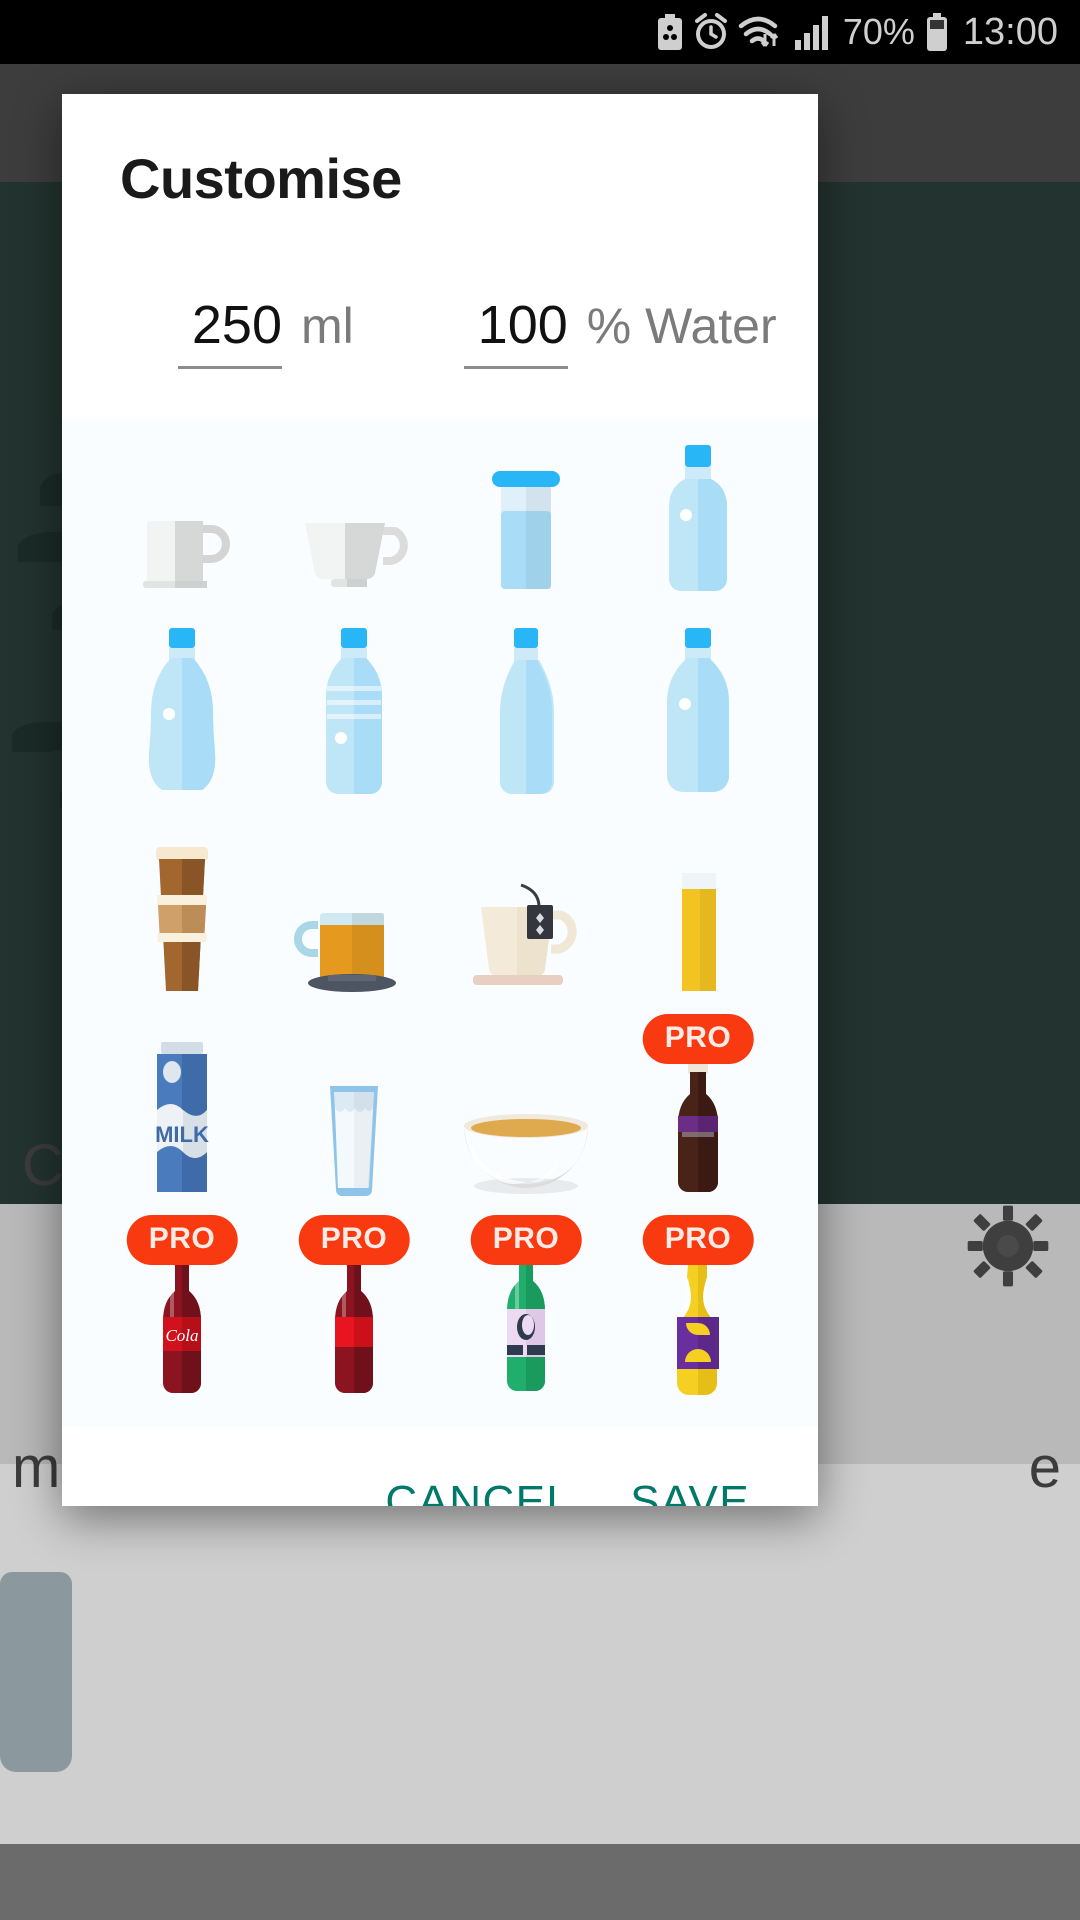  What do you see at coordinates (711, 31) in the screenshot?
I see `alarm-clock-icon` at bounding box center [711, 31].